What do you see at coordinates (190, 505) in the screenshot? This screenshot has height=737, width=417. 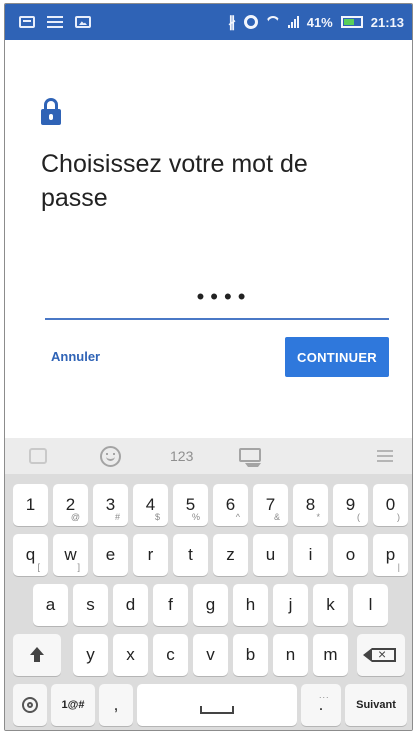 I see `key-5: 5%` at bounding box center [190, 505].